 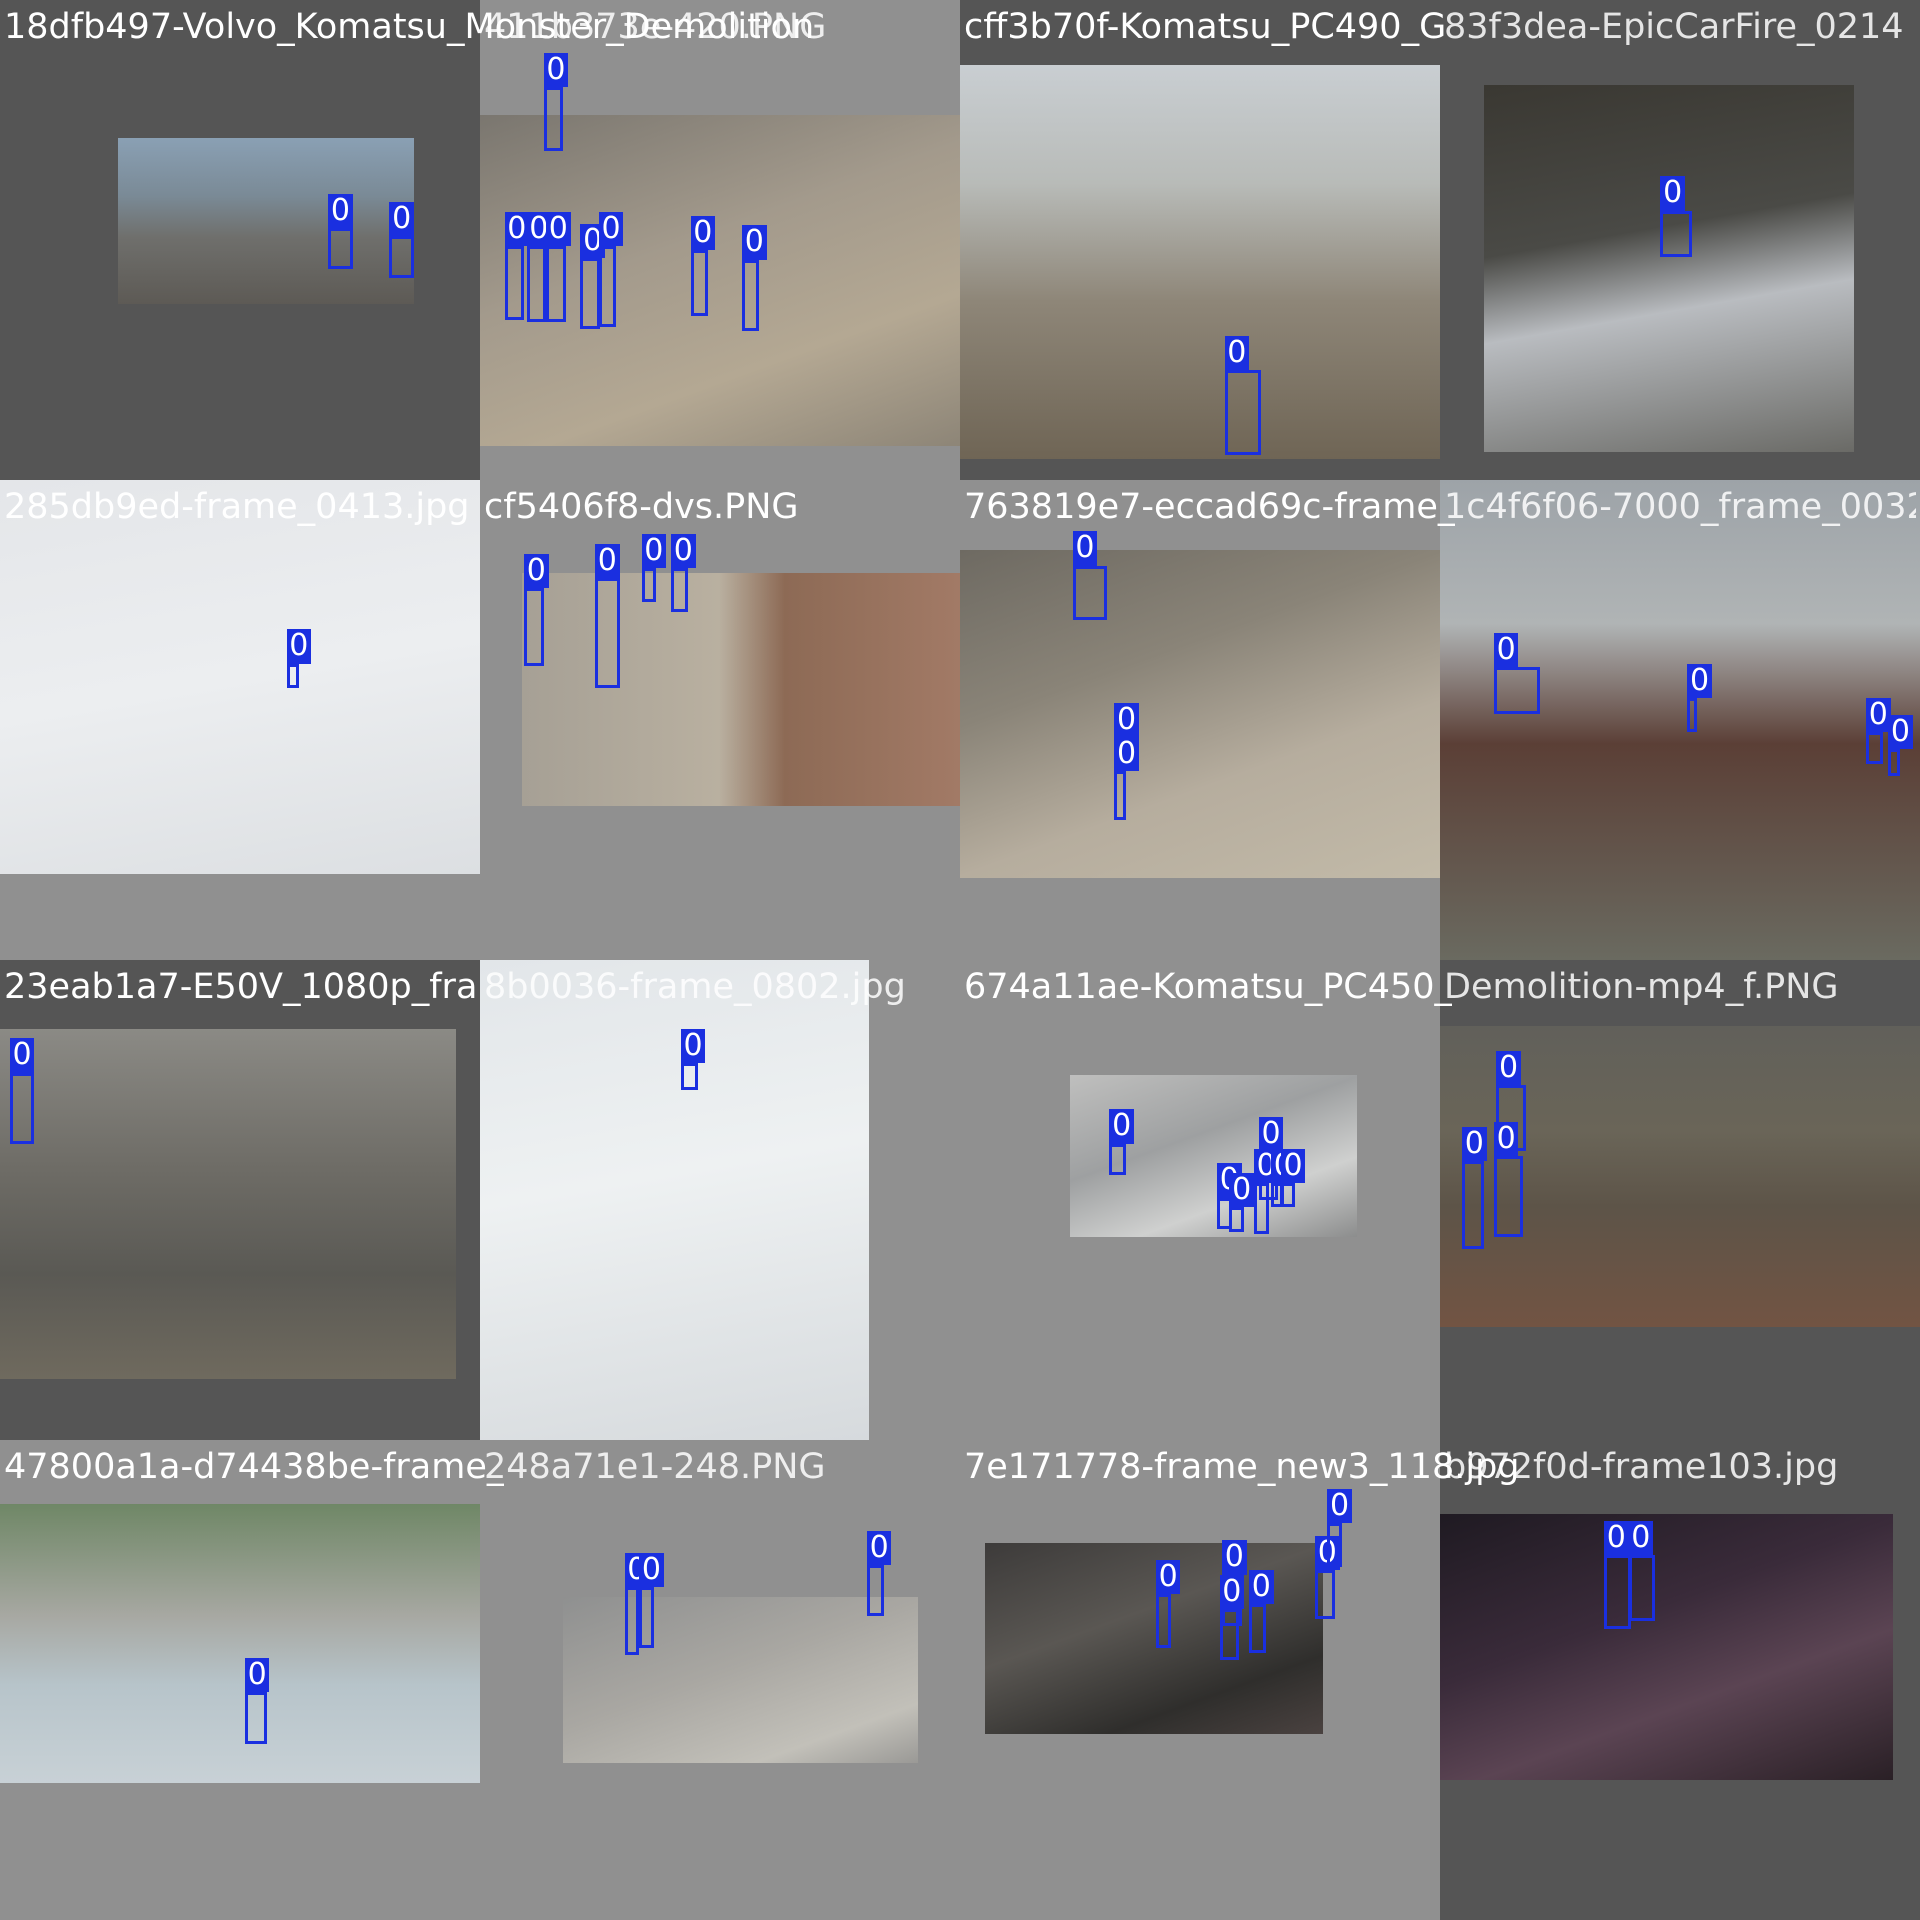 I want to click on mosaic-tile: 0000000, so click(x=1200, y=1200).